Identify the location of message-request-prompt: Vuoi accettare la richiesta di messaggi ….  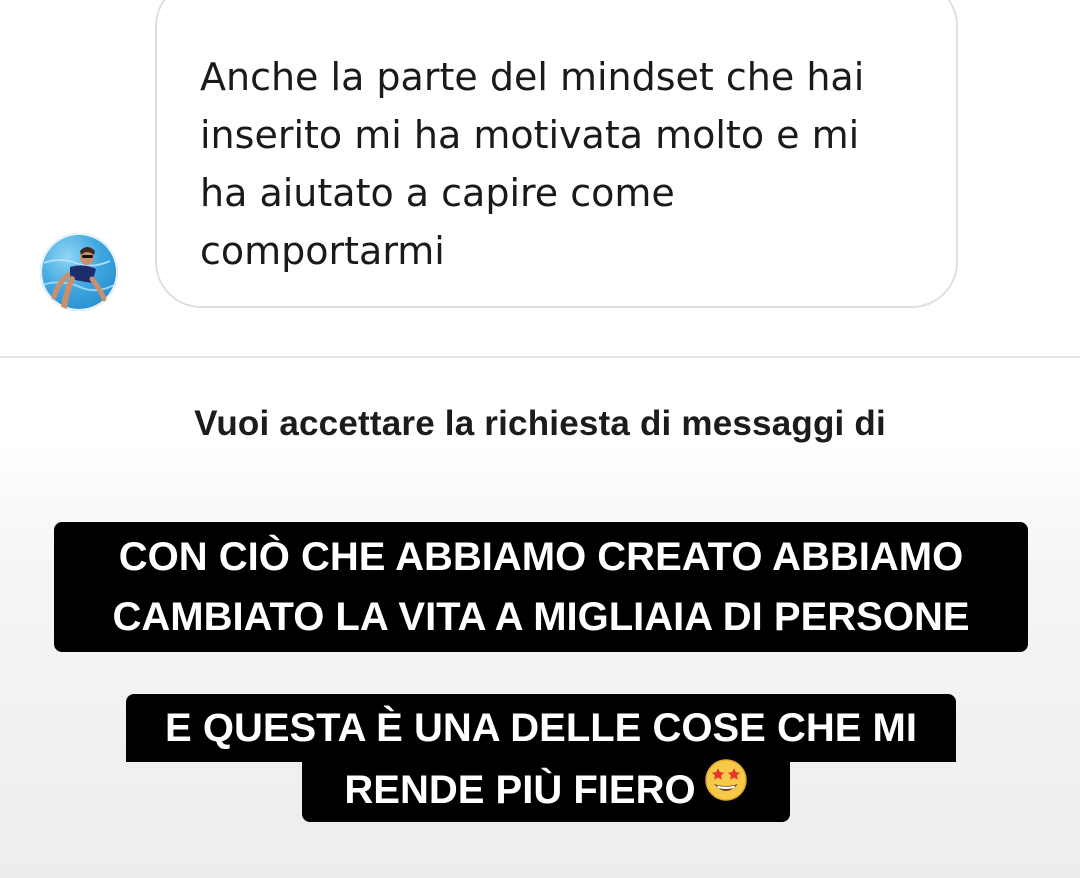
(540, 423).